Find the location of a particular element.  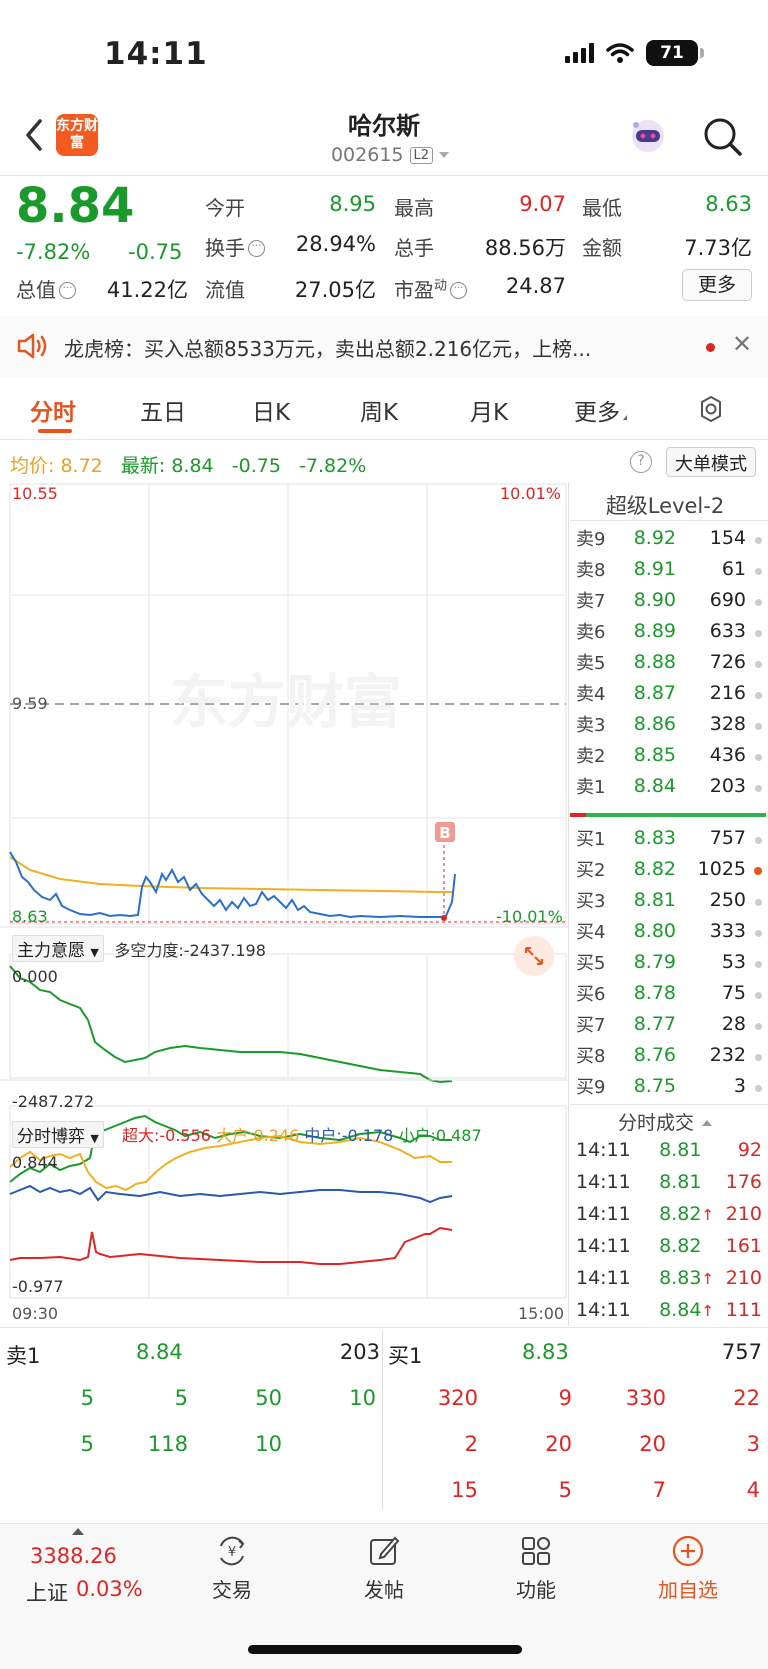

buy-row-3: 买3 8.81 250 is located at coordinates (669, 899).